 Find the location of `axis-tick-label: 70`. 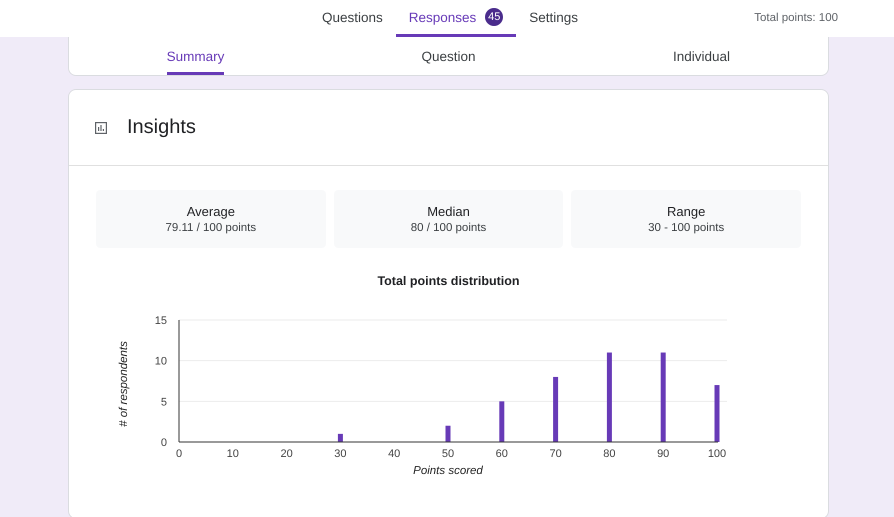

axis-tick-label: 70 is located at coordinates (555, 454).